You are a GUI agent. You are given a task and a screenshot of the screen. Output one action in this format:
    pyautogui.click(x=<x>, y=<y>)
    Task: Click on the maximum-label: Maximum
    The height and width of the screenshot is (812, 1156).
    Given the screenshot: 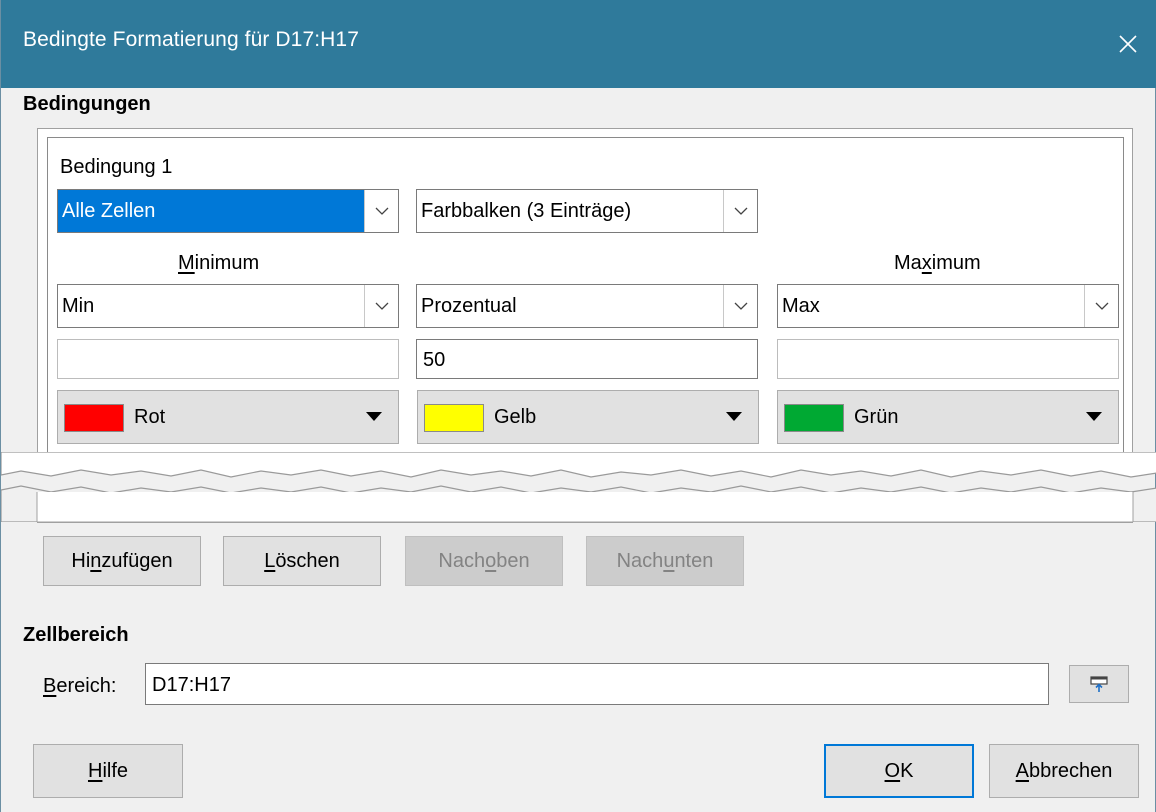 What is the action you would take?
    pyautogui.click(x=937, y=263)
    